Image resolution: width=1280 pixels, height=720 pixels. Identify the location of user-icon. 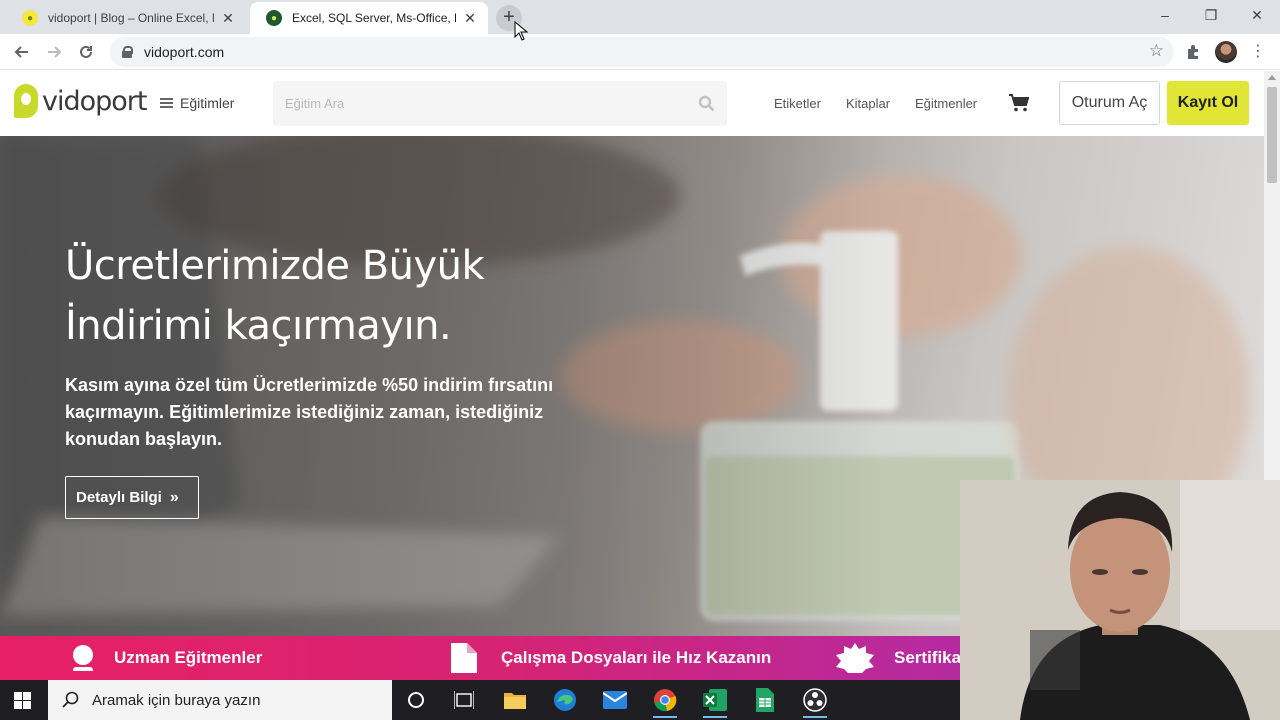
(83, 658).